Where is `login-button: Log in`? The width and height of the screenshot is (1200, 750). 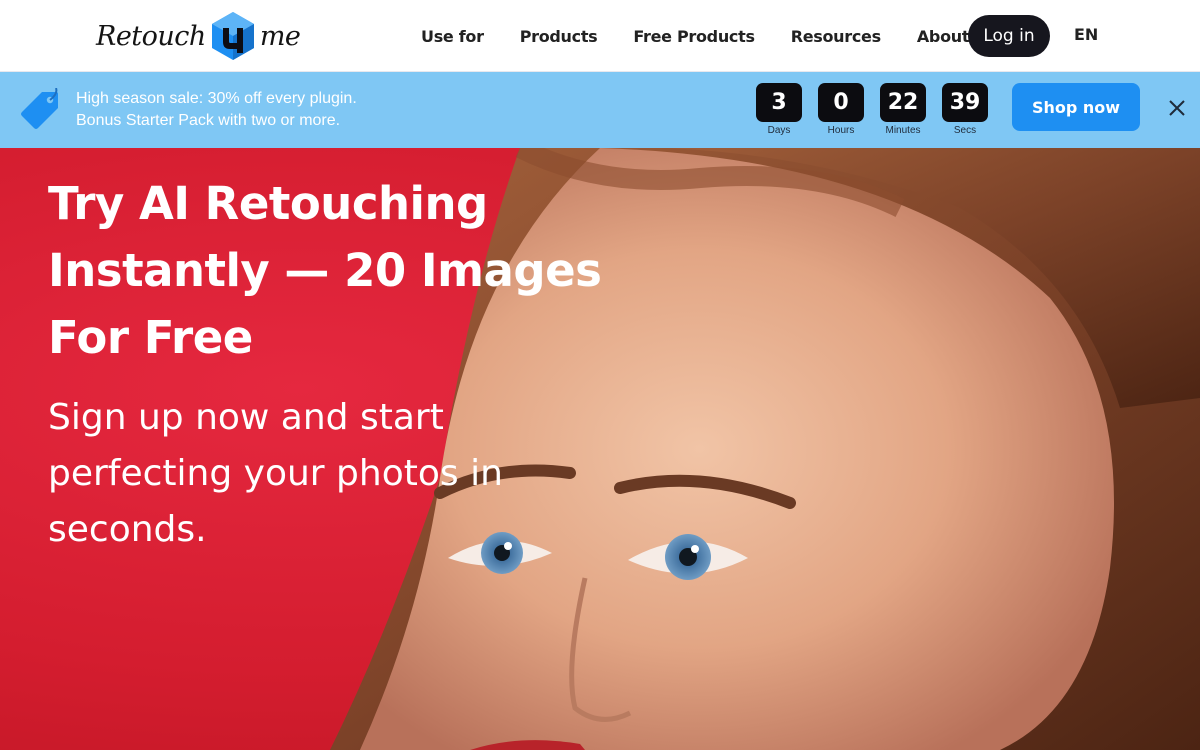 login-button: Log in is located at coordinates (1009, 36).